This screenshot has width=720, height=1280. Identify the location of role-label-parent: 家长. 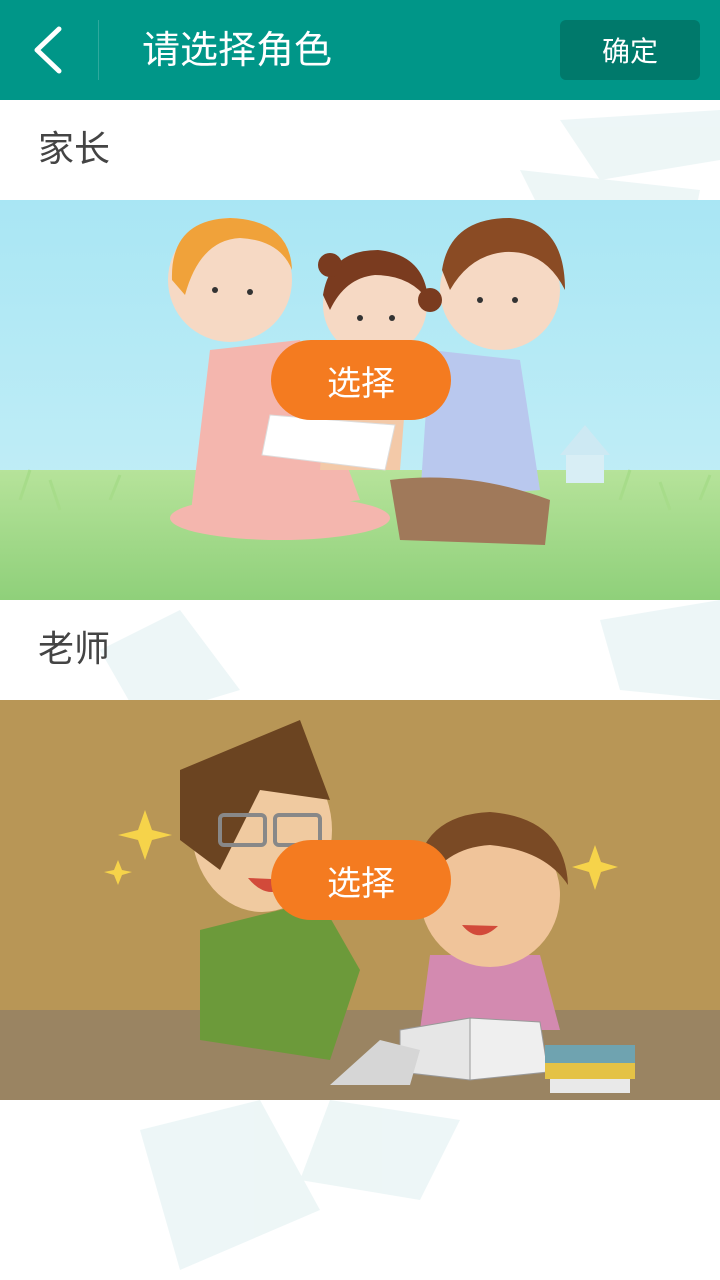
(74, 149).